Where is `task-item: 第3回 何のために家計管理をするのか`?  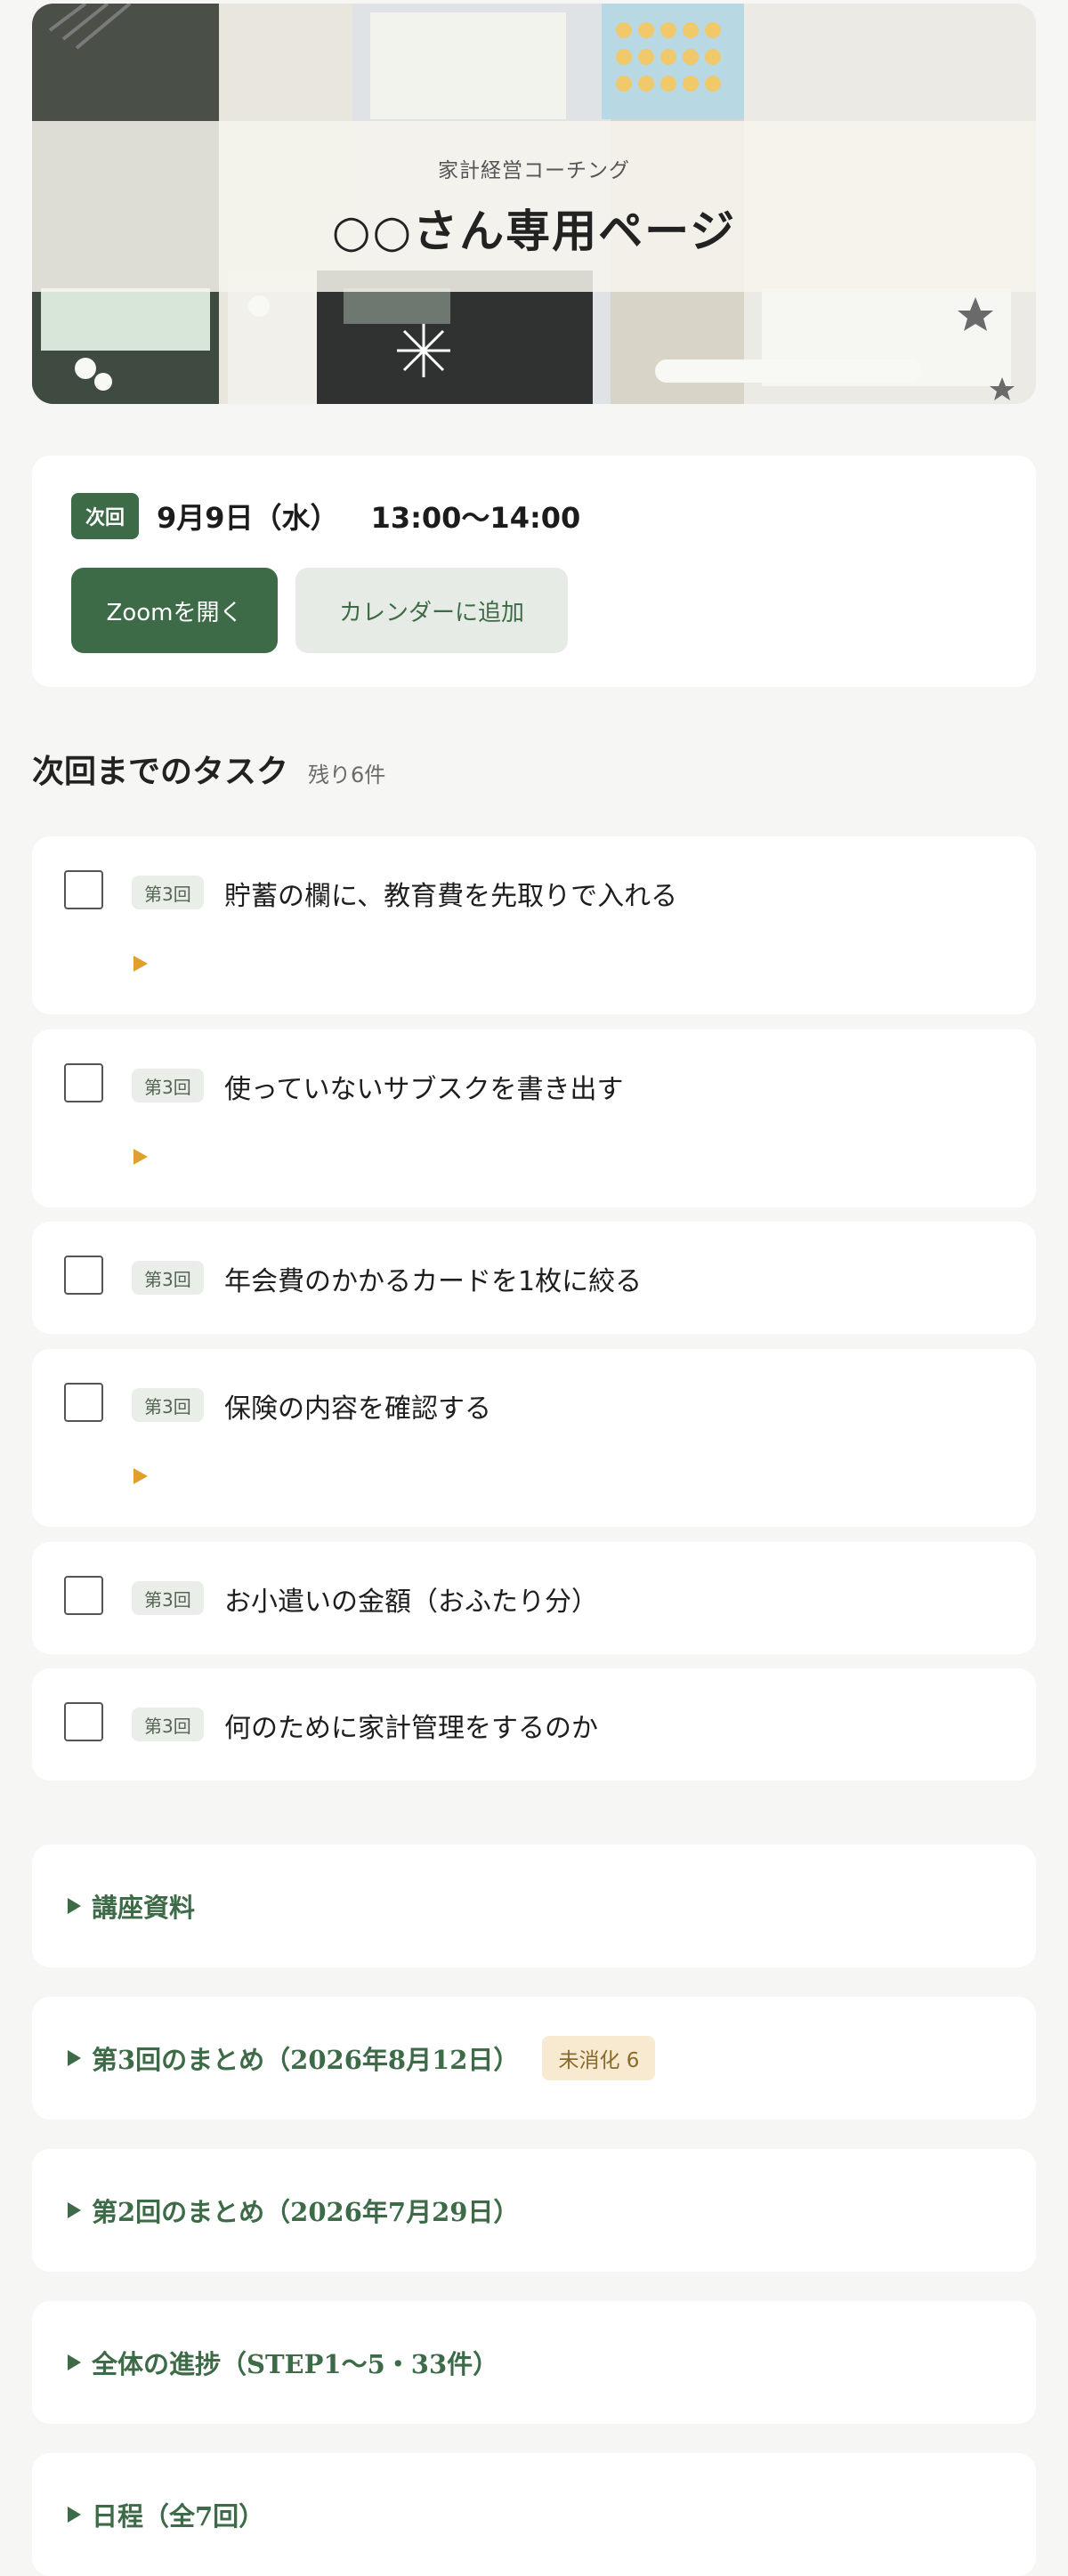
task-item: 第3回 何のために家計管理をするのか is located at coordinates (534, 1724).